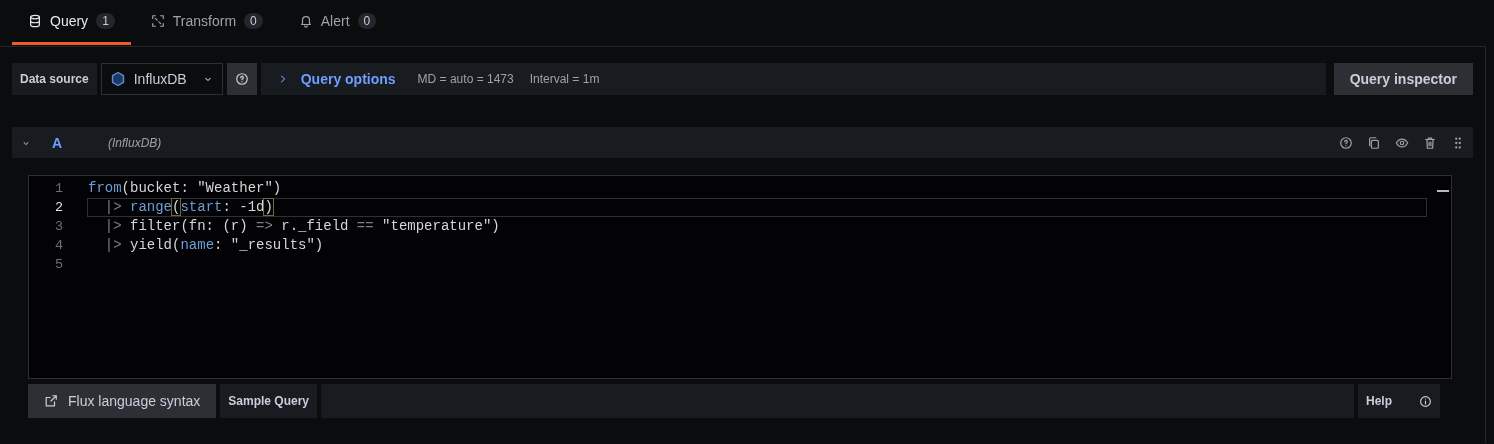 The width and height of the screenshot is (1494, 444). I want to click on info-icon, so click(1425, 401).